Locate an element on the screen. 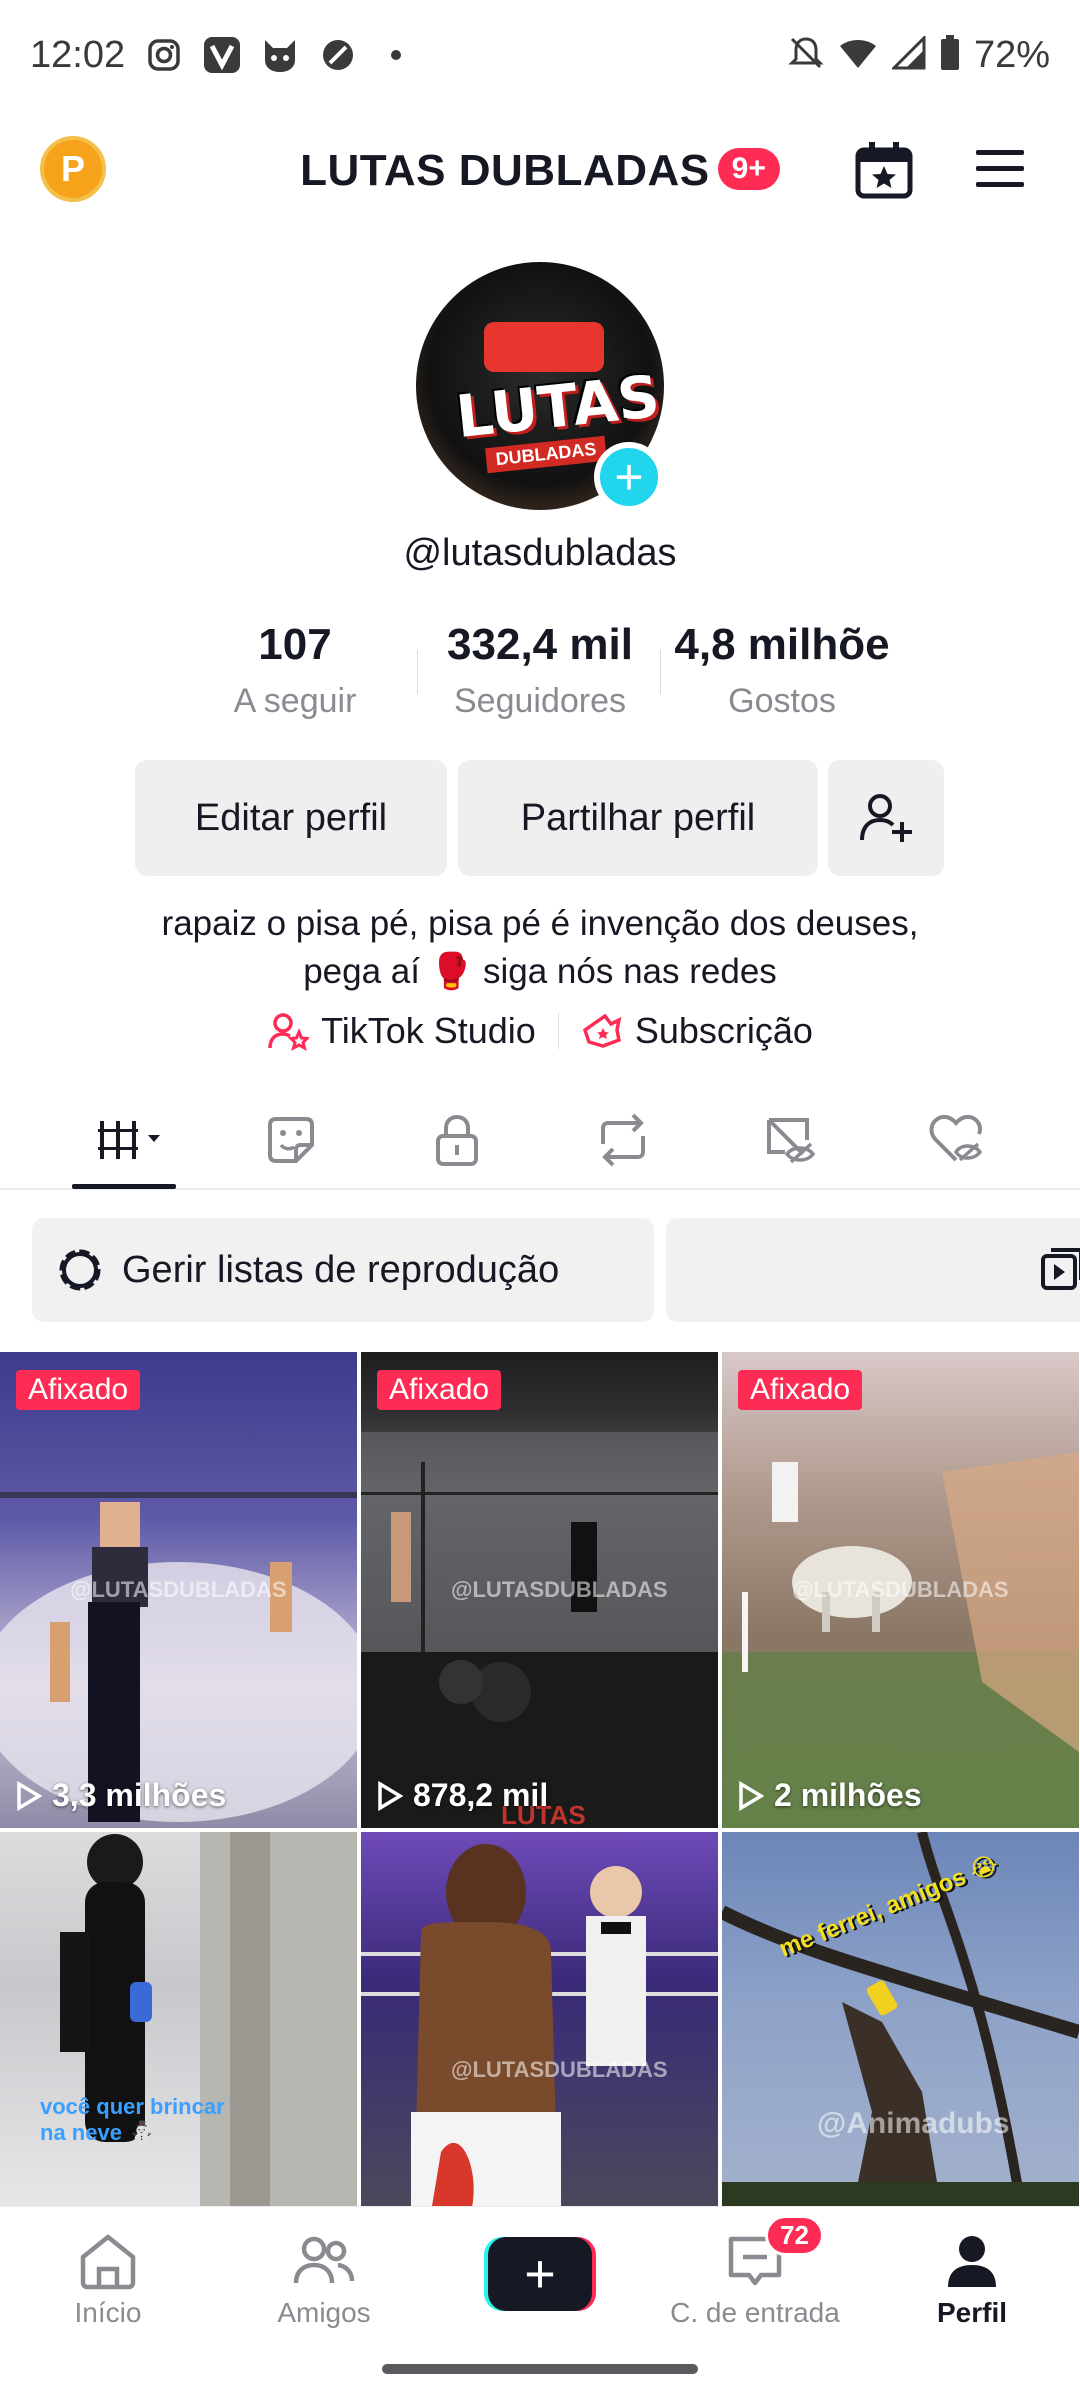 The image size is (1080, 2400). edit-profile-label: Editar perfil is located at coordinates (291, 817).